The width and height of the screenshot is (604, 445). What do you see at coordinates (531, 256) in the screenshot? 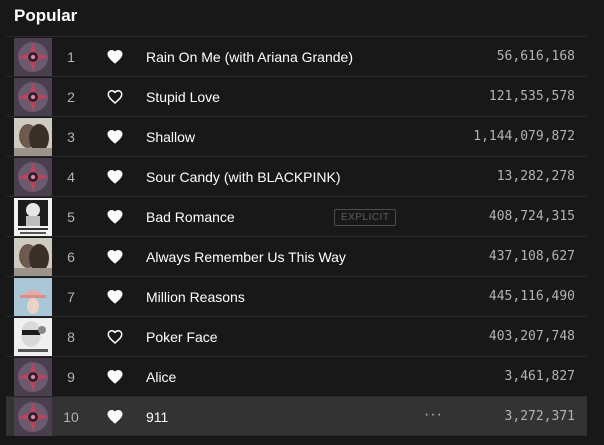
I see `play-count: 437,108,627` at bounding box center [531, 256].